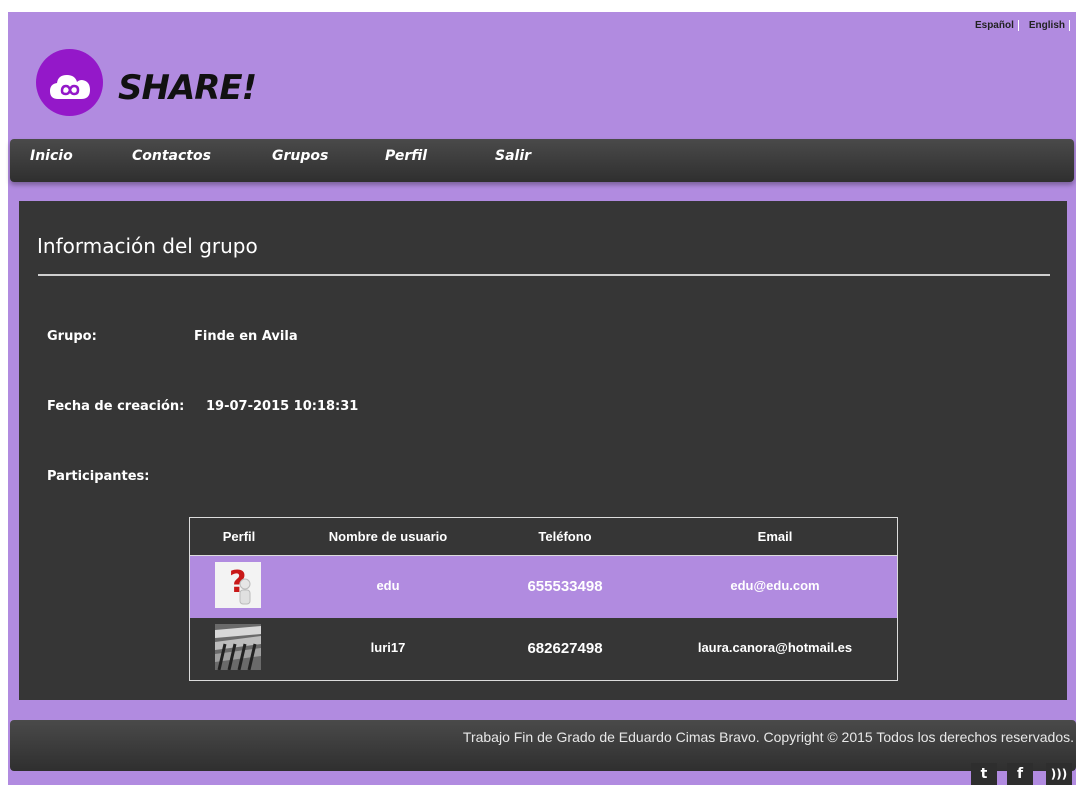 This screenshot has height=785, width=1076. What do you see at coordinates (542, 160) in the screenshot?
I see `main-nav: Inicio Contactos Grupos Perfil Salir` at bounding box center [542, 160].